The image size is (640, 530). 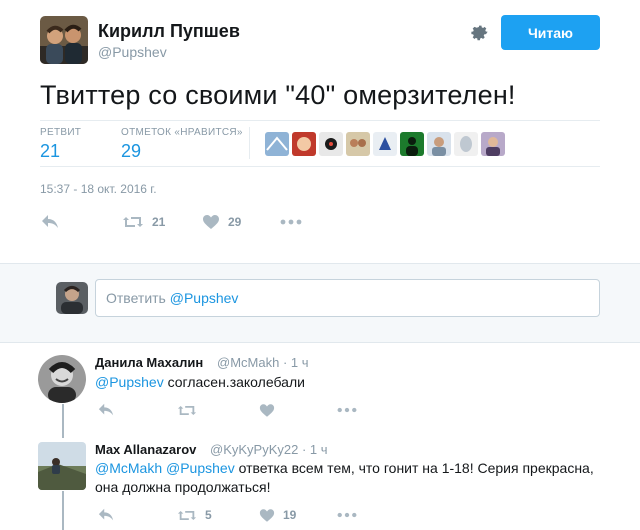 I want to click on like-count: 29, so click(x=235, y=222).